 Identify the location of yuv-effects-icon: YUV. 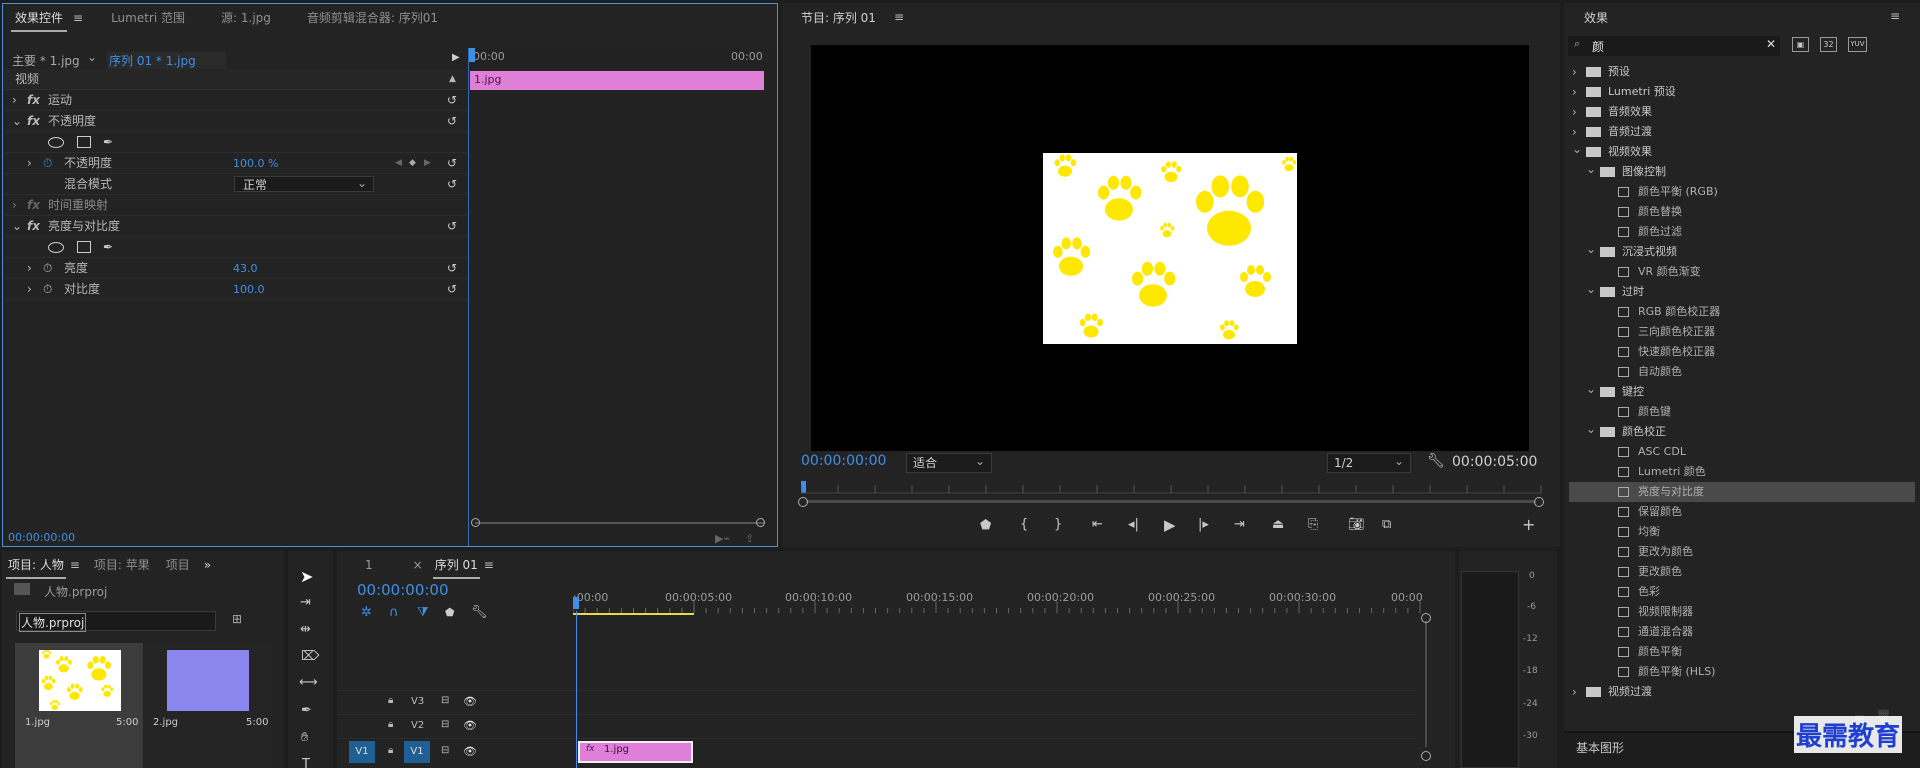
(1857, 44).